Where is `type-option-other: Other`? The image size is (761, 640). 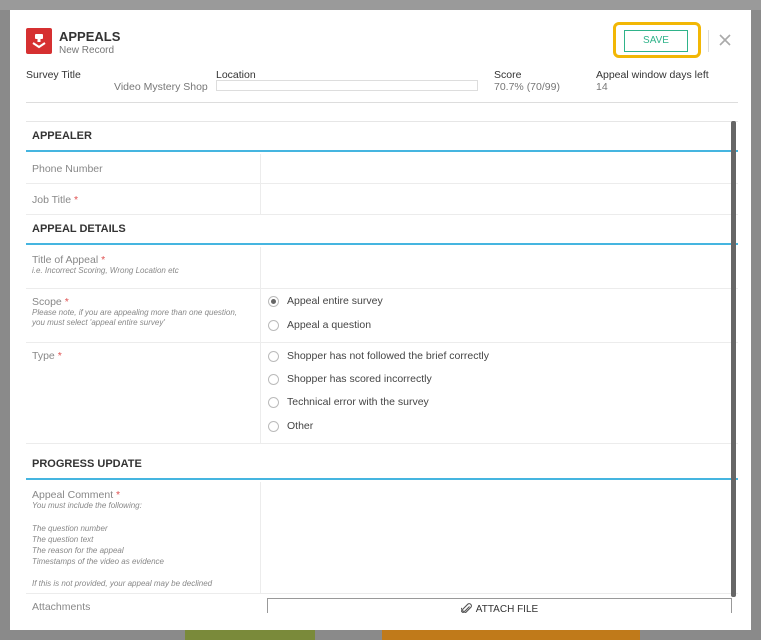
type-option-other: Other is located at coordinates (290, 426).